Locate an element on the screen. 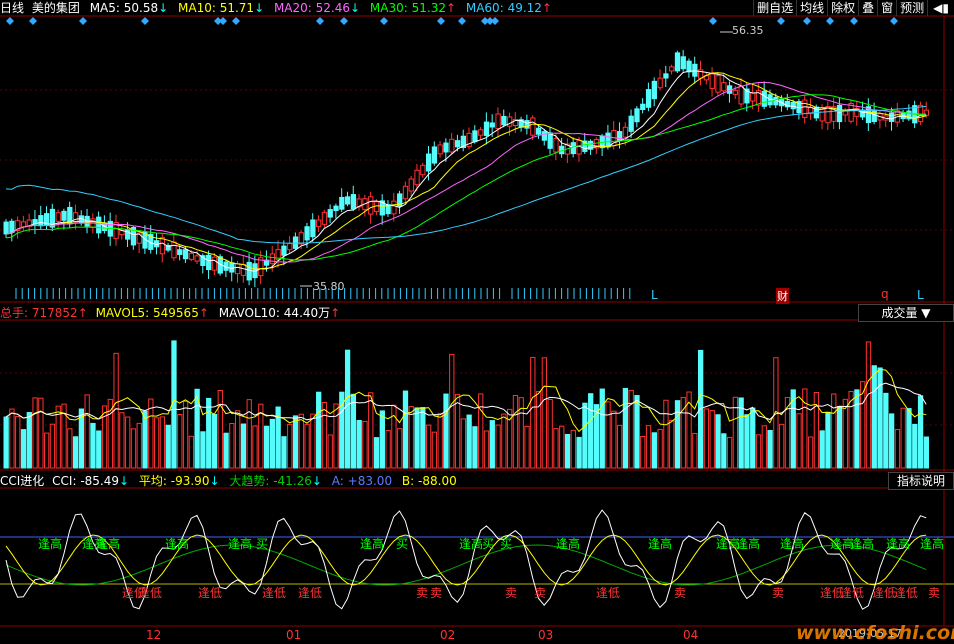 This screenshot has height=644, width=954. total-volume: 总手: 717852↑ is located at coordinates (44, 313).